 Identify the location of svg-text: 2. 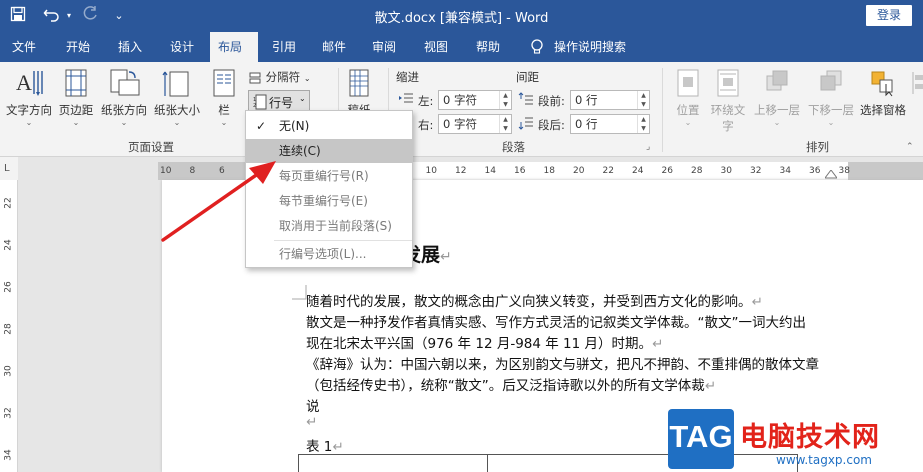
(254, 106).